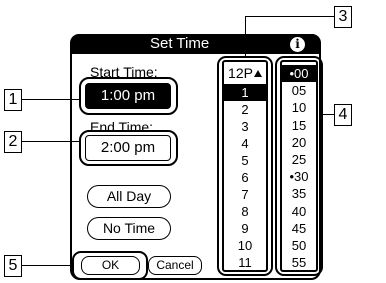  What do you see at coordinates (245, 262) in the screenshot?
I see `hour-item: 11` at bounding box center [245, 262].